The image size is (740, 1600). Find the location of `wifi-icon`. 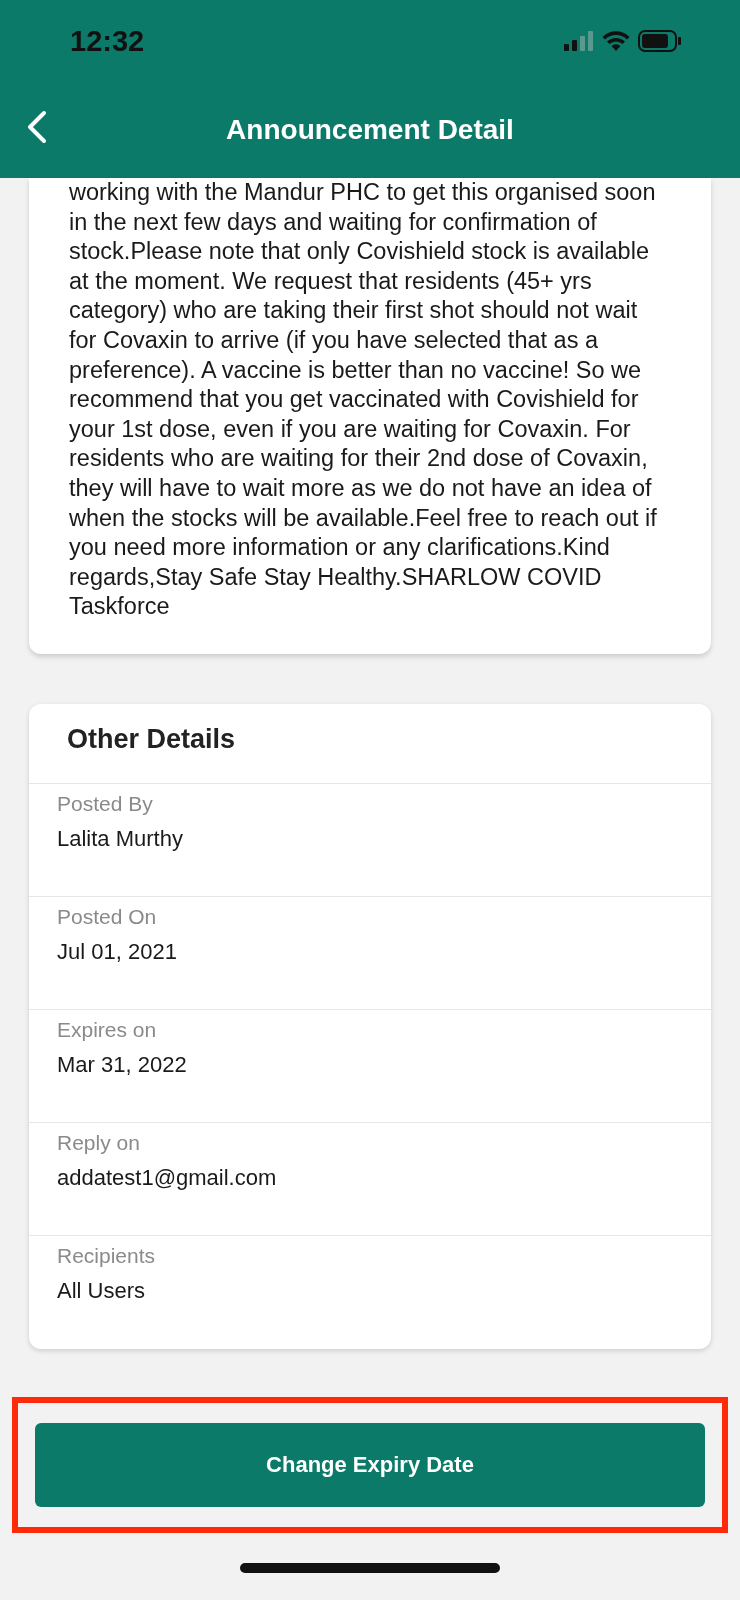

wifi-icon is located at coordinates (616, 41).